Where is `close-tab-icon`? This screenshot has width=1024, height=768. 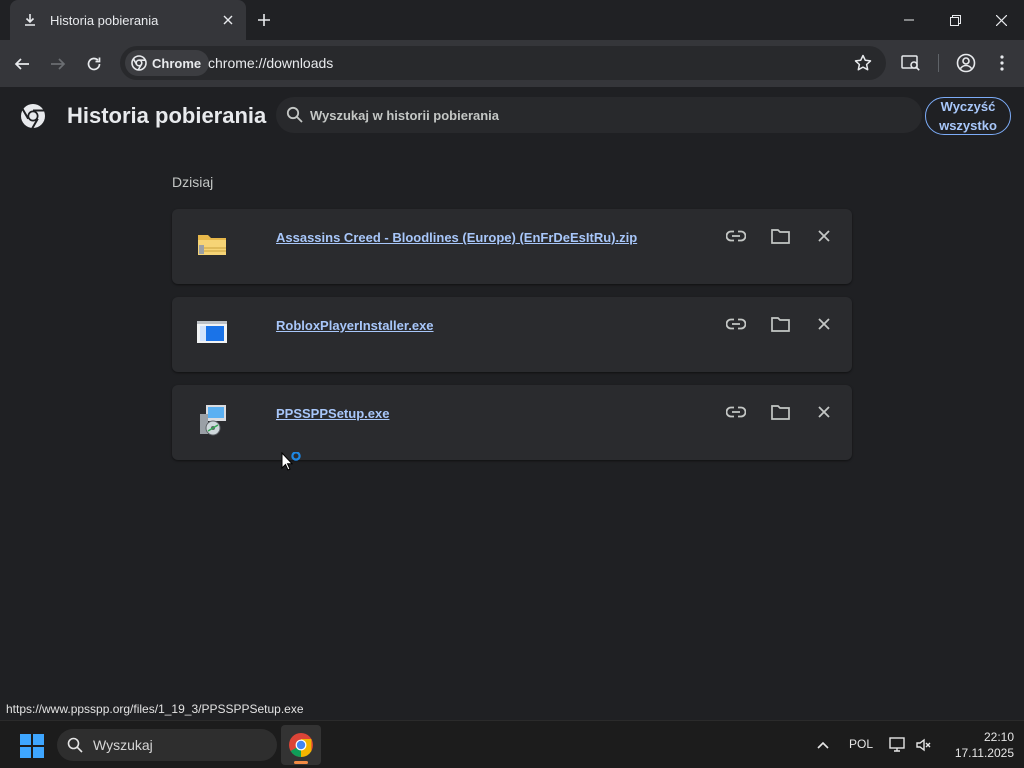
close-tab-icon is located at coordinates (228, 20).